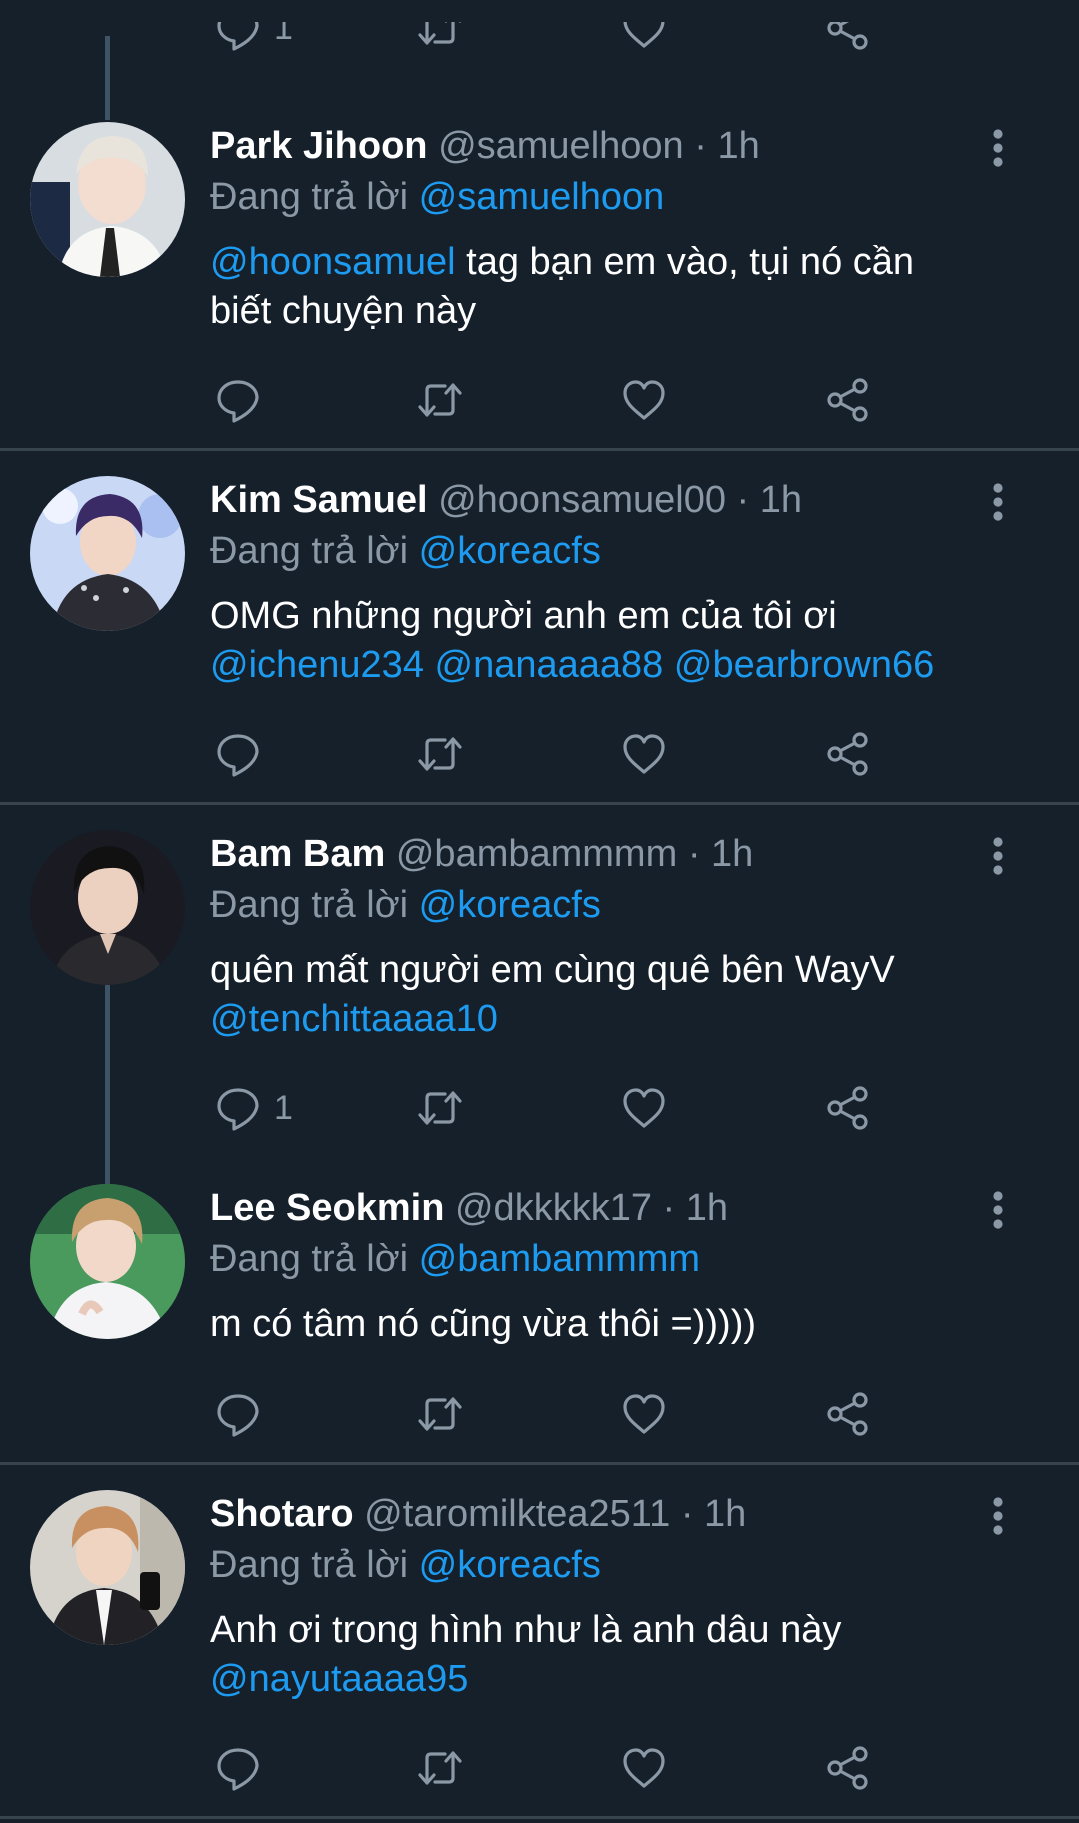 Image resolution: width=1079 pixels, height=1823 pixels. I want to click on tweet-text-segment: OMG những người anh em của tôi ơi, so click(523, 616).